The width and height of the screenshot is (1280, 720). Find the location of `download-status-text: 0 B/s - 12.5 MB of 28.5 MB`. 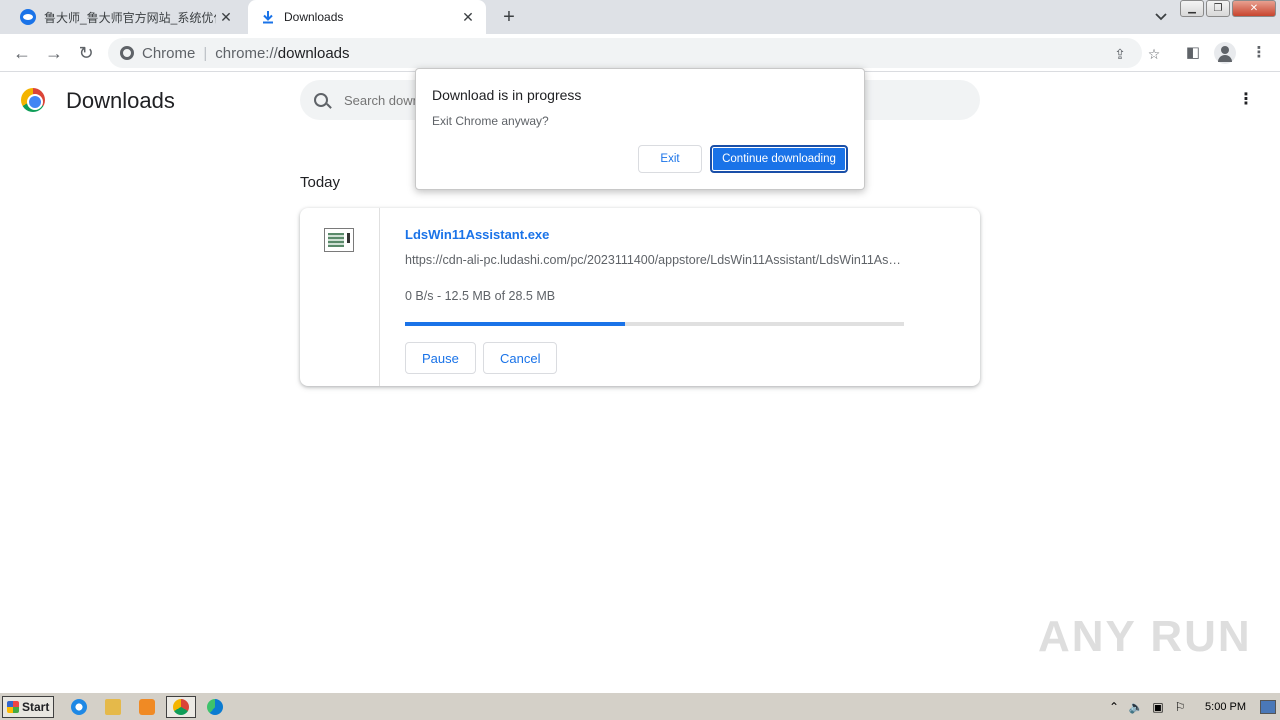

download-status-text: 0 B/s - 12.5 MB of 28.5 MB is located at coordinates (480, 296).